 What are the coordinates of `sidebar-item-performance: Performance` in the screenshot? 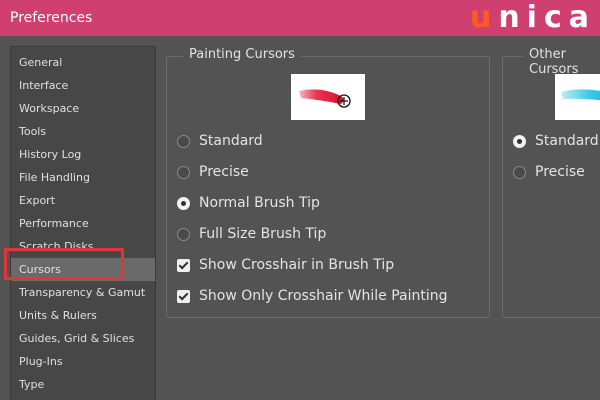 It's located at (83, 223).